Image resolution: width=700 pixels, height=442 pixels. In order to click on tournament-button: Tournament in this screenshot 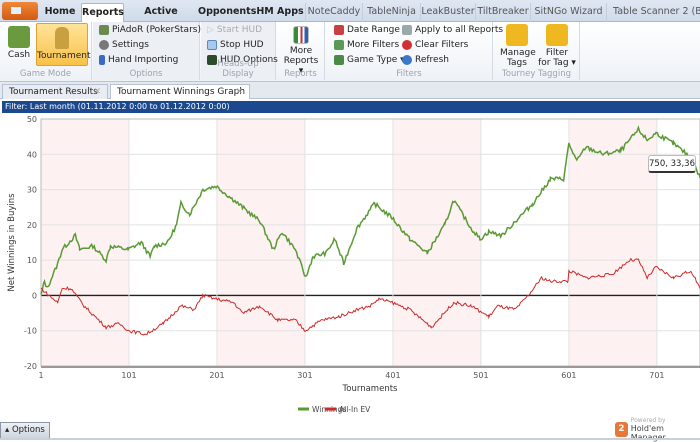, I will do `click(63, 44)`.